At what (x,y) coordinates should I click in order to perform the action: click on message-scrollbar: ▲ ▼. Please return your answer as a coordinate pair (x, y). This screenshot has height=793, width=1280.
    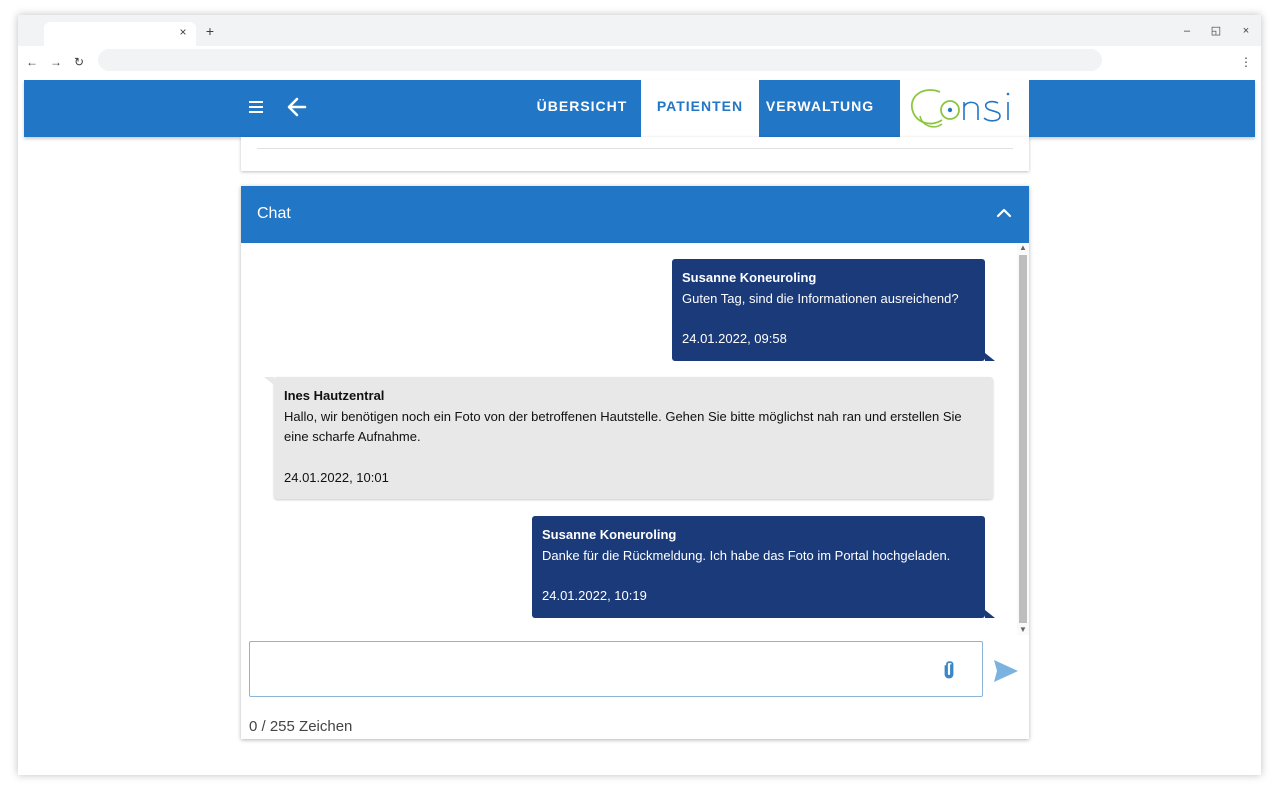
    Looking at the image, I should click on (1023, 439).